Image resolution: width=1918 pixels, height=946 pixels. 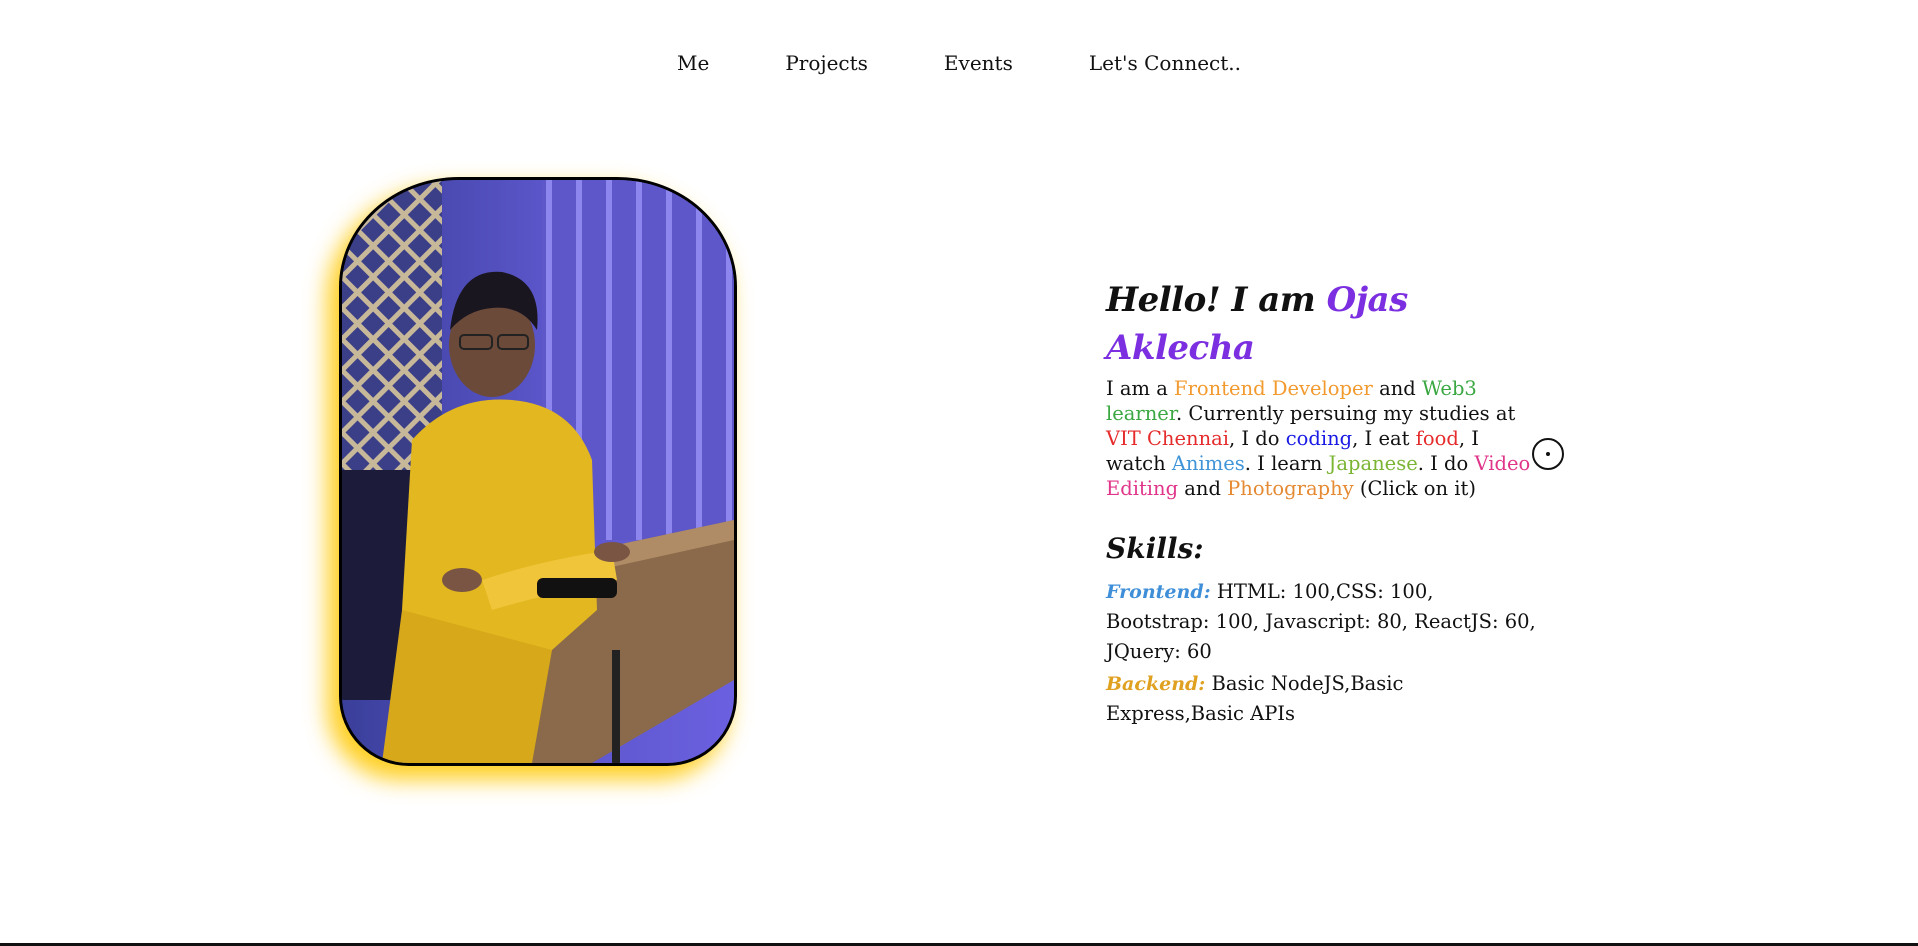 I want to click on custom-cursor-dot-icon, so click(x=1548, y=454).